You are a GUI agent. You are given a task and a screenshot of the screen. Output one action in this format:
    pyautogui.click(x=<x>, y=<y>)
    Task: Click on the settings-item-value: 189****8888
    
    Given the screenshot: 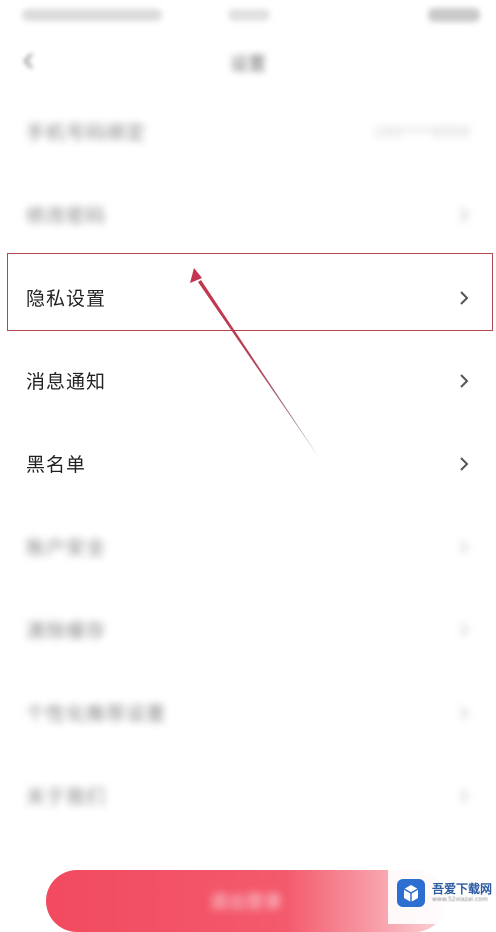 What is the action you would take?
    pyautogui.click(x=421, y=131)
    